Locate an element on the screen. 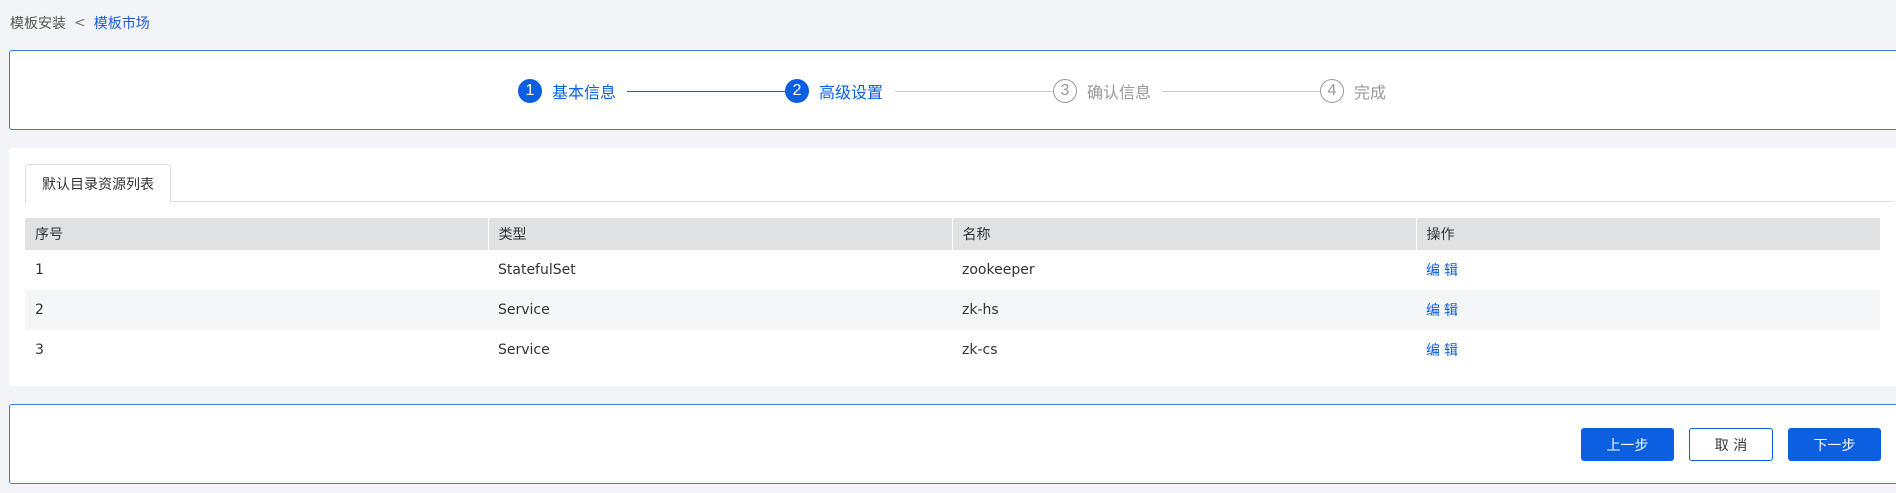 The image size is (1896, 493). header-name: 名称 is located at coordinates (1184, 234).